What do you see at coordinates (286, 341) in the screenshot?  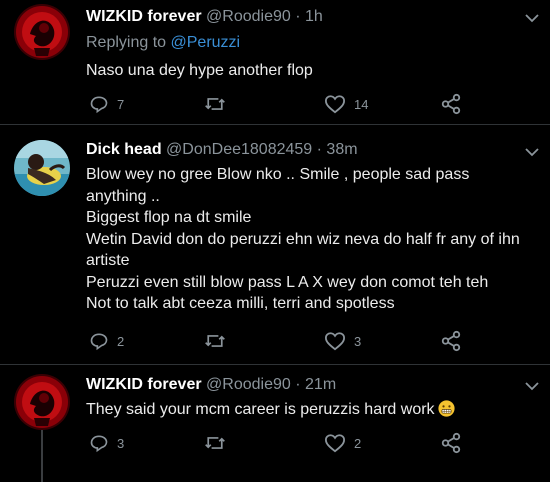 I see `tweet-actions: 2 3` at bounding box center [286, 341].